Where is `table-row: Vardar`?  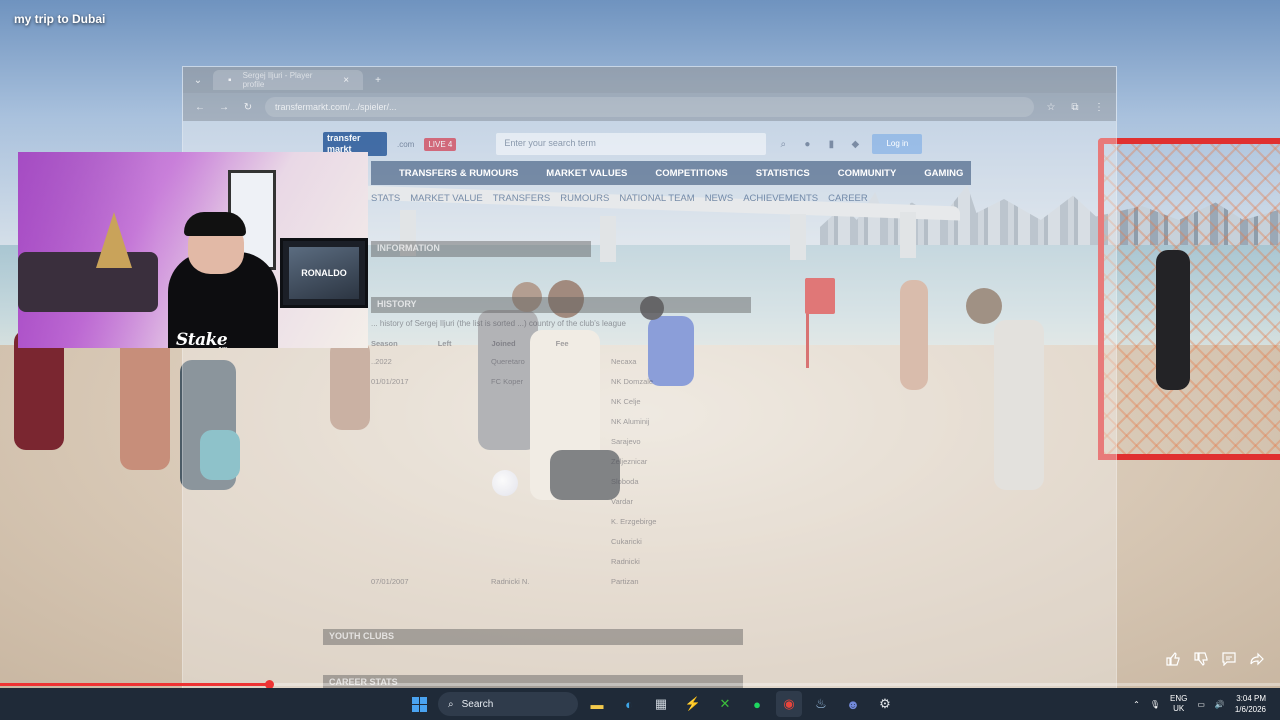 table-row: Vardar is located at coordinates (561, 504).